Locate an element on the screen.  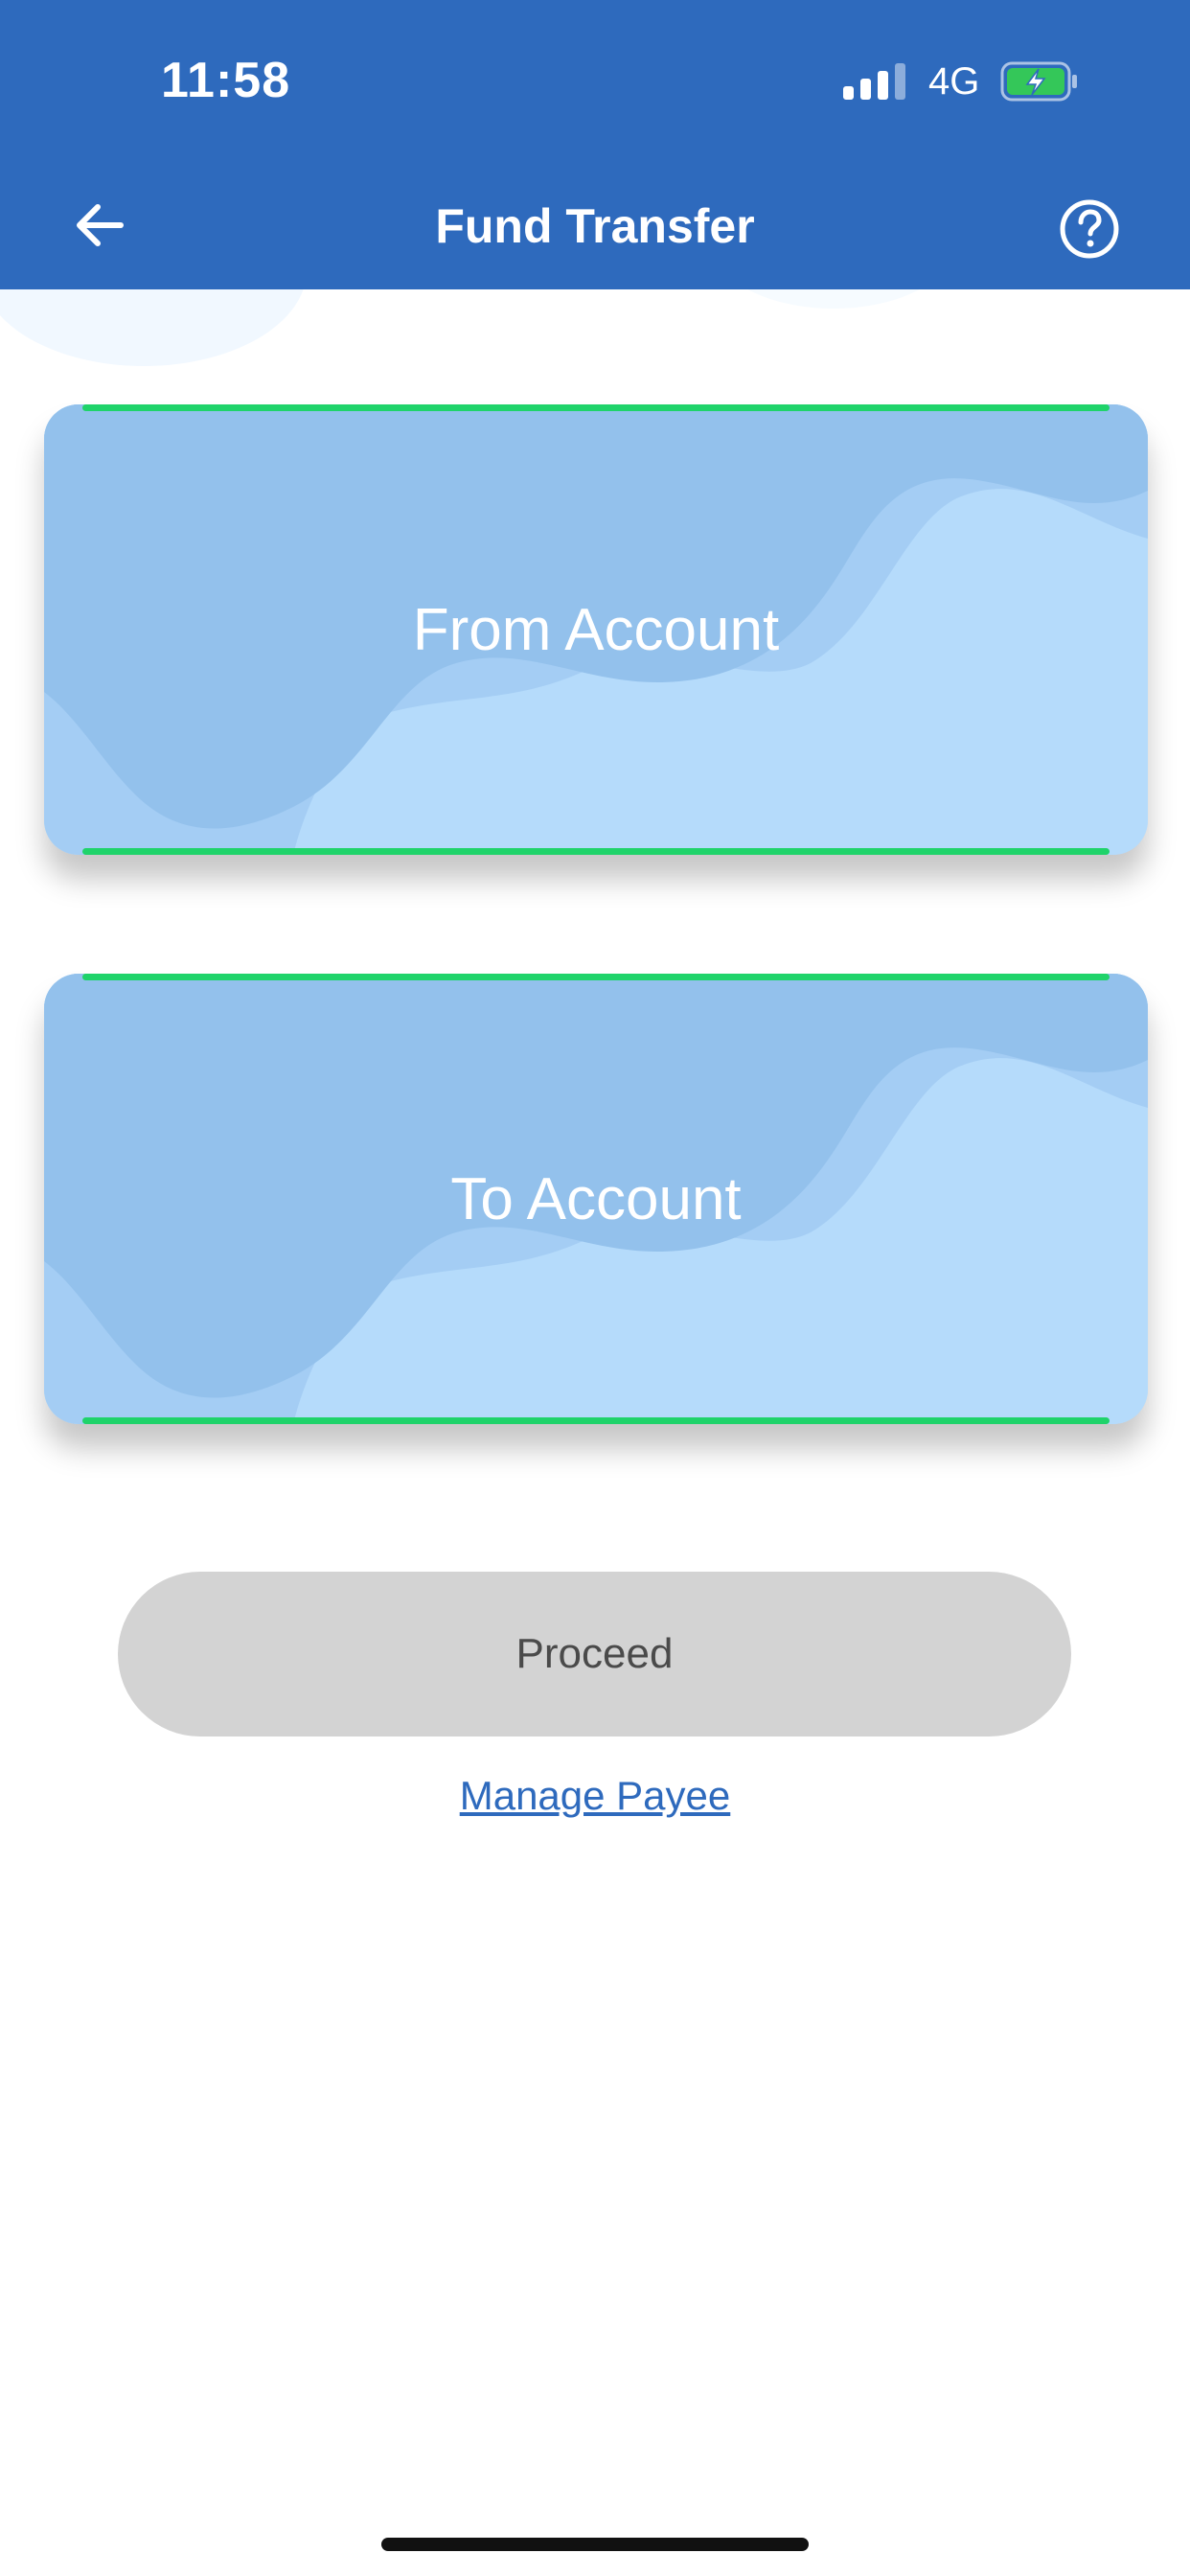
proceed-button: Proceed is located at coordinates (594, 1654).